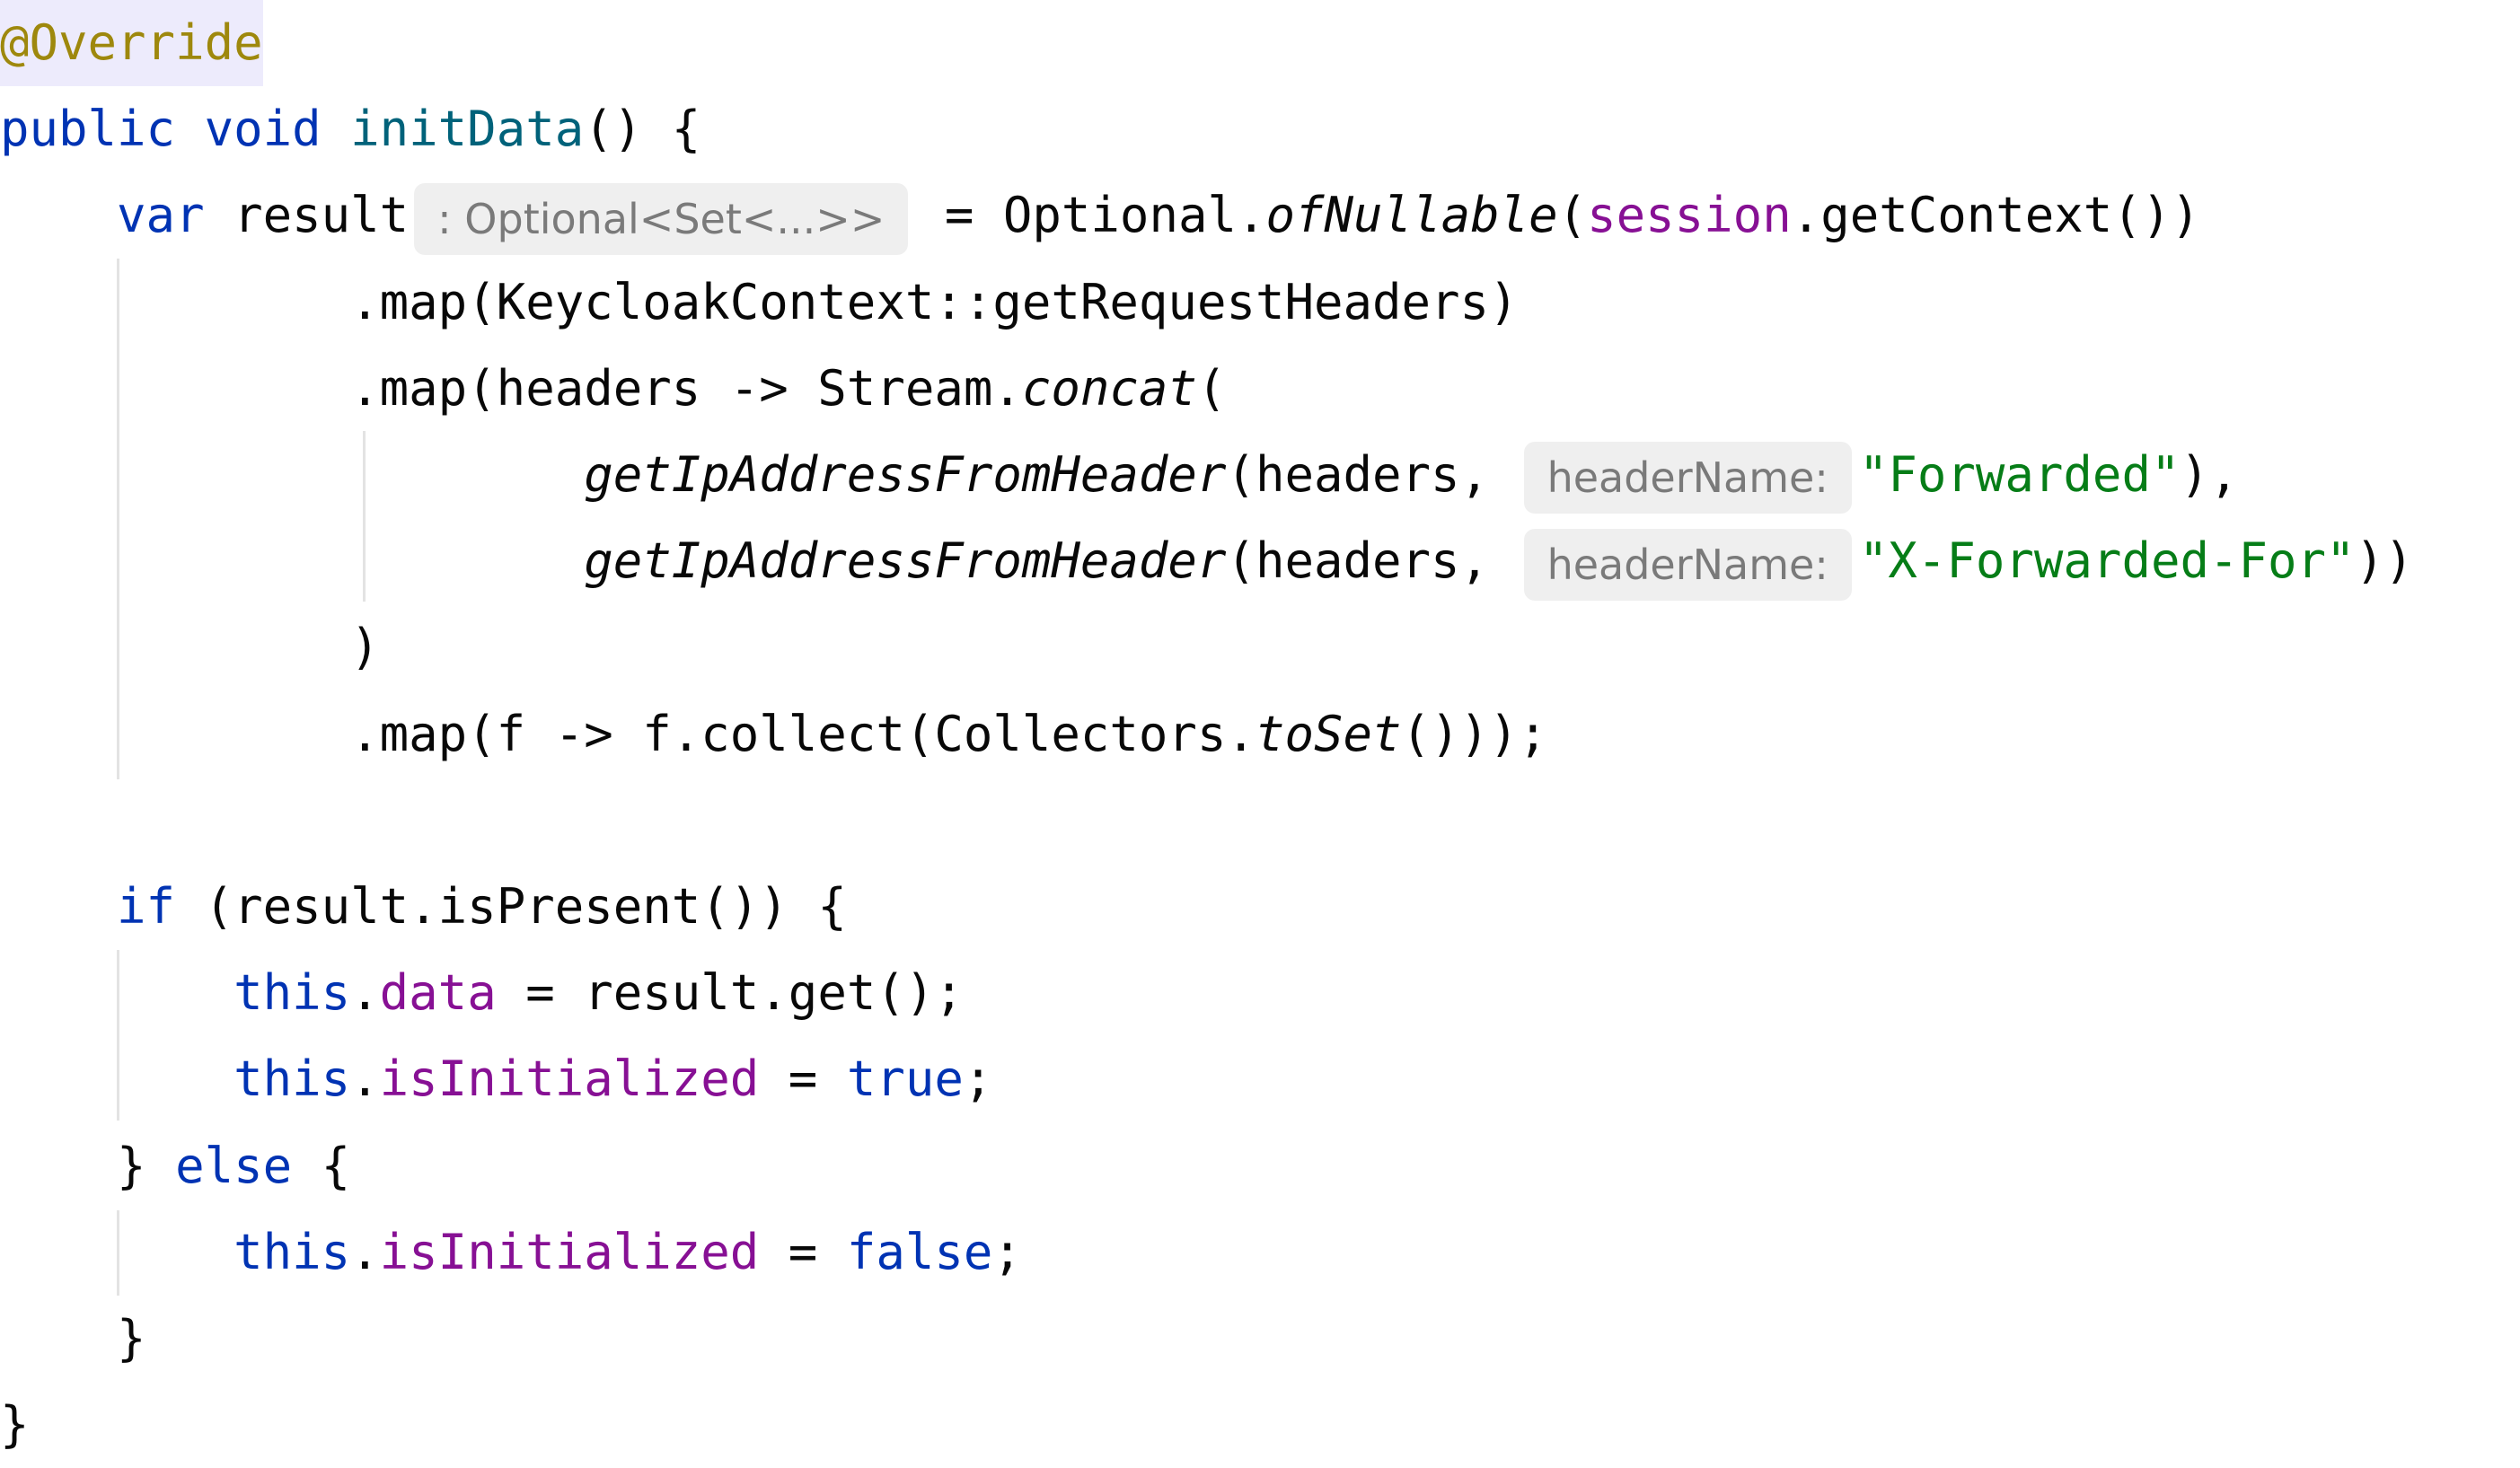 This screenshot has width=2520, height=1468. What do you see at coordinates (511, 906) in the screenshot?
I see `code-token: (result.isPresent()) {` at bounding box center [511, 906].